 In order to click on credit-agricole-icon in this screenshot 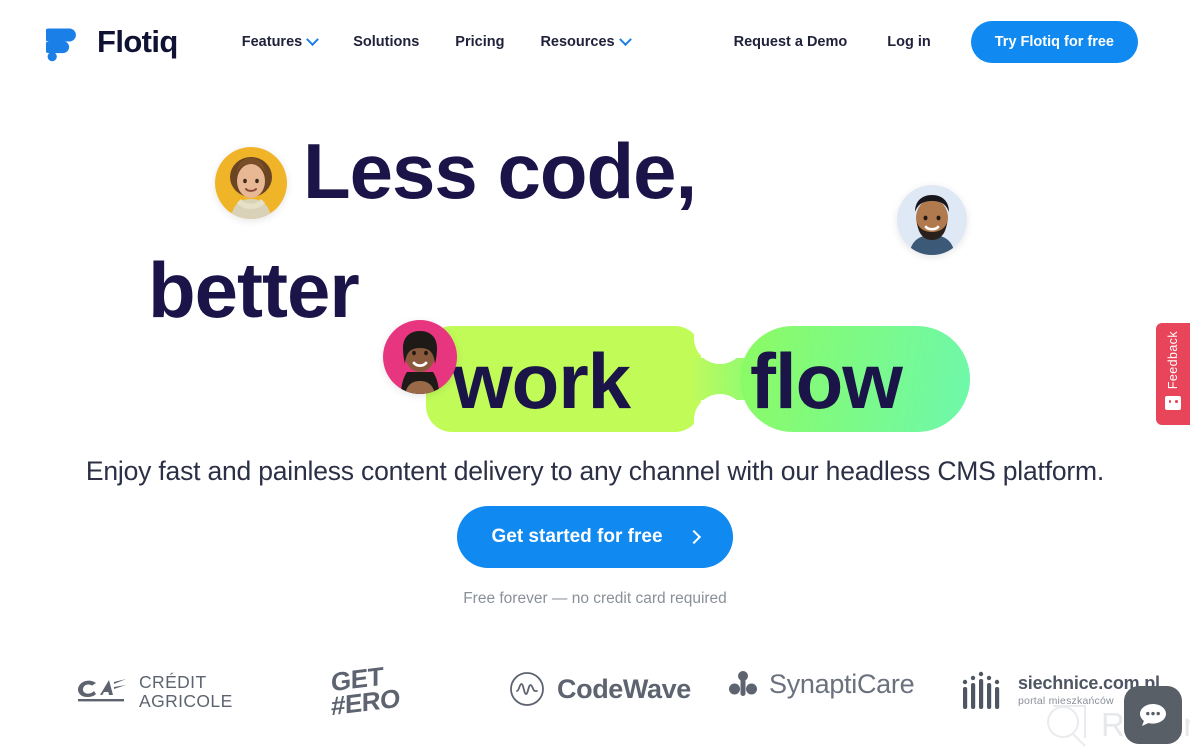, I will do `click(101, 690)`.